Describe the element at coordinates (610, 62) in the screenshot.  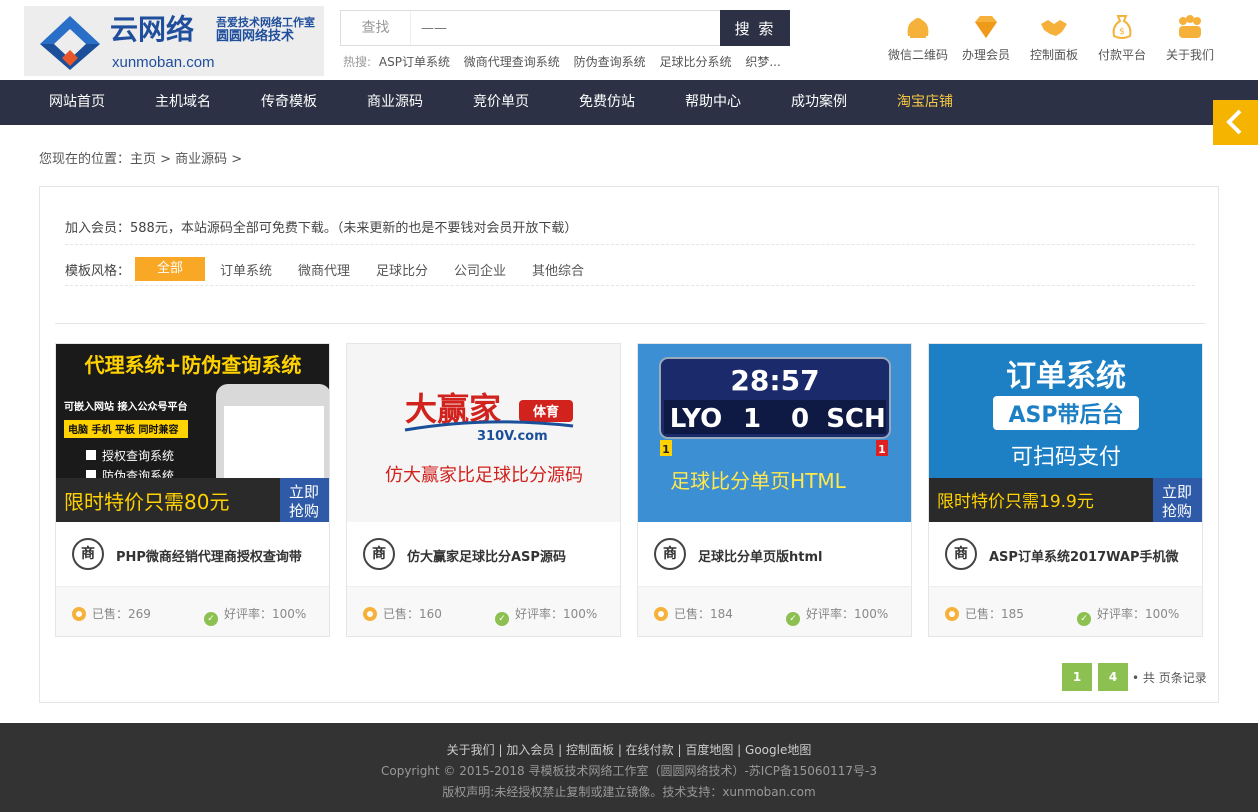
I see `hot-link: 防伪查询系统` at that location.